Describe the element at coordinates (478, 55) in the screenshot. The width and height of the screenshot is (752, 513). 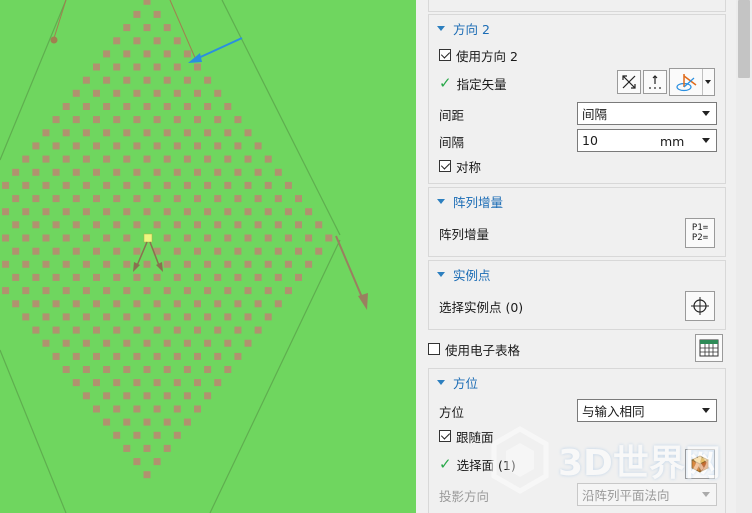
I see `use-direction2-row: 使用方向 2` at that location.